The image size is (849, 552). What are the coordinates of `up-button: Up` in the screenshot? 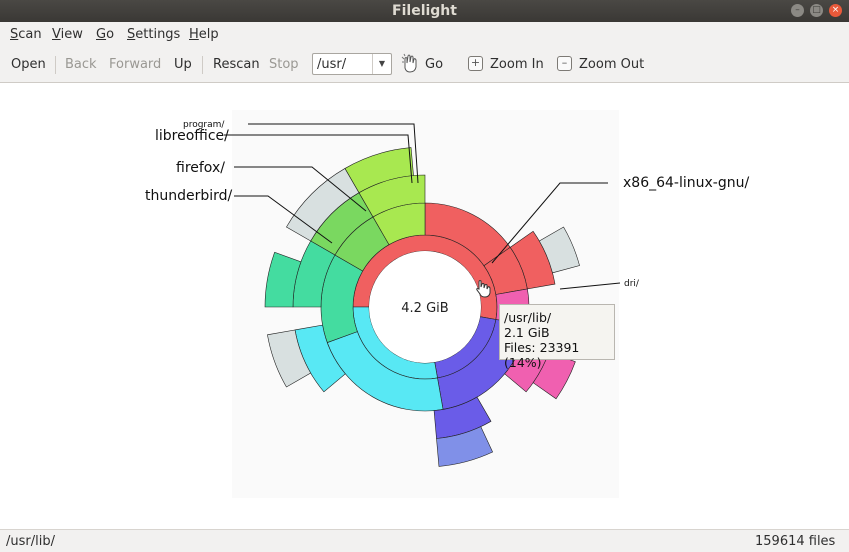 It's located at (183, 64).